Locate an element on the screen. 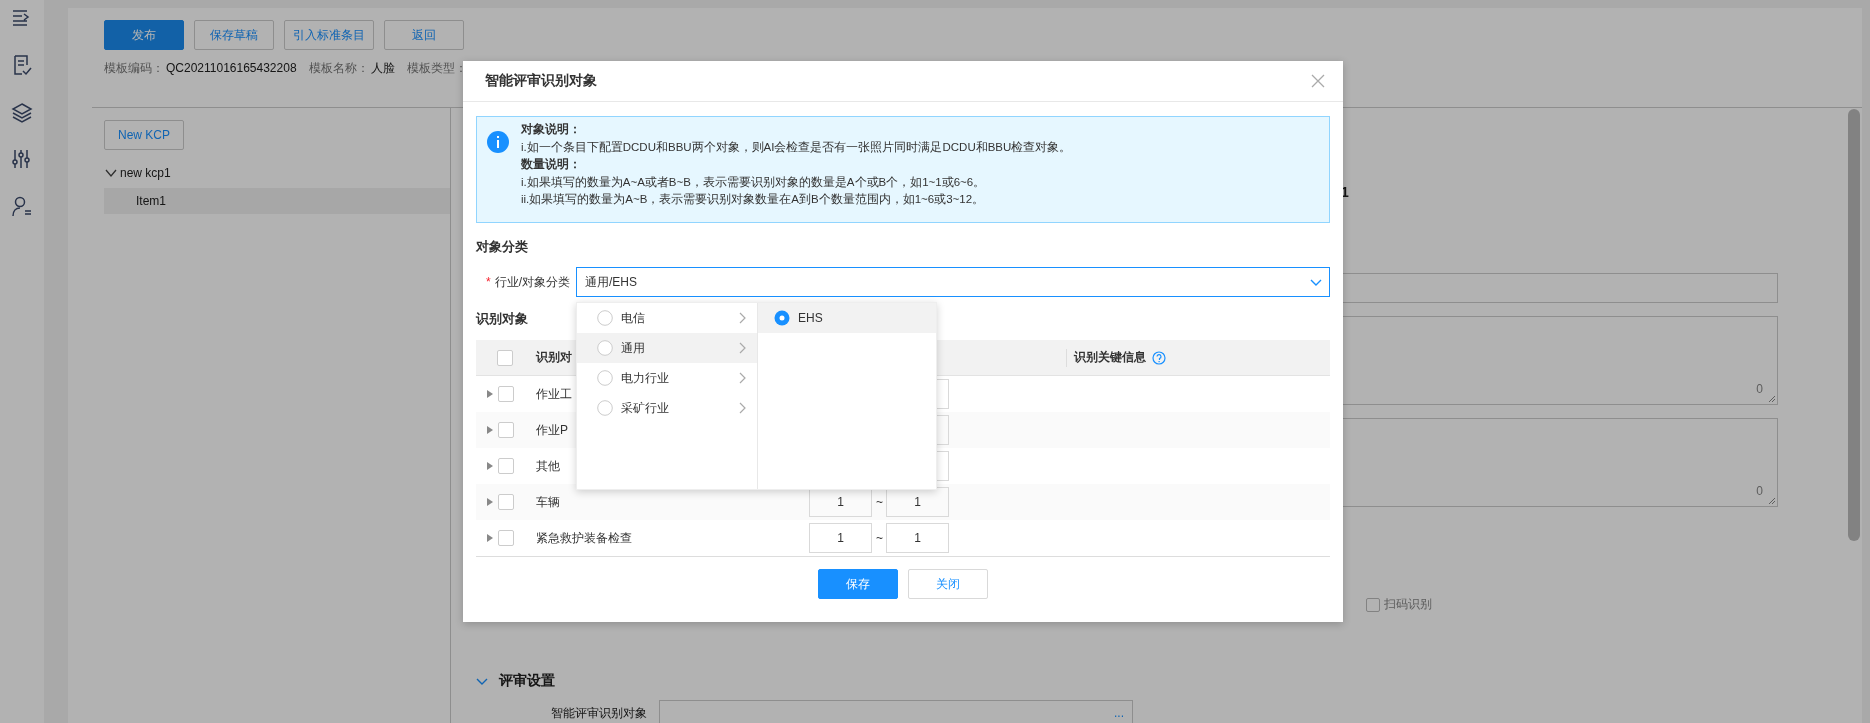 The width and height of the screenshot is (1870, 723). table-cell: 车辆 is located at coordinates (548, 501).